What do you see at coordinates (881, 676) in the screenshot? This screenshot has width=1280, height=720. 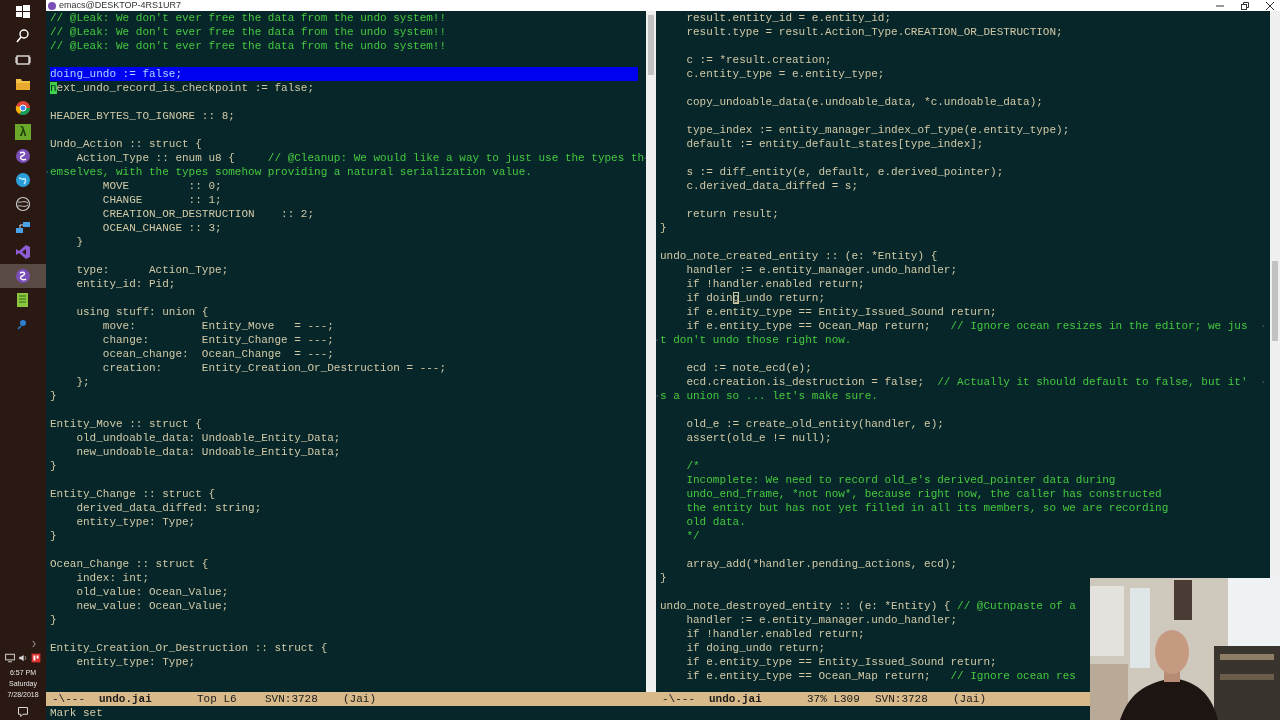 I see `code-line: if e.entity_type == Ocean_Map return; // Ignore ocean res` at bounding box center [881, 676].